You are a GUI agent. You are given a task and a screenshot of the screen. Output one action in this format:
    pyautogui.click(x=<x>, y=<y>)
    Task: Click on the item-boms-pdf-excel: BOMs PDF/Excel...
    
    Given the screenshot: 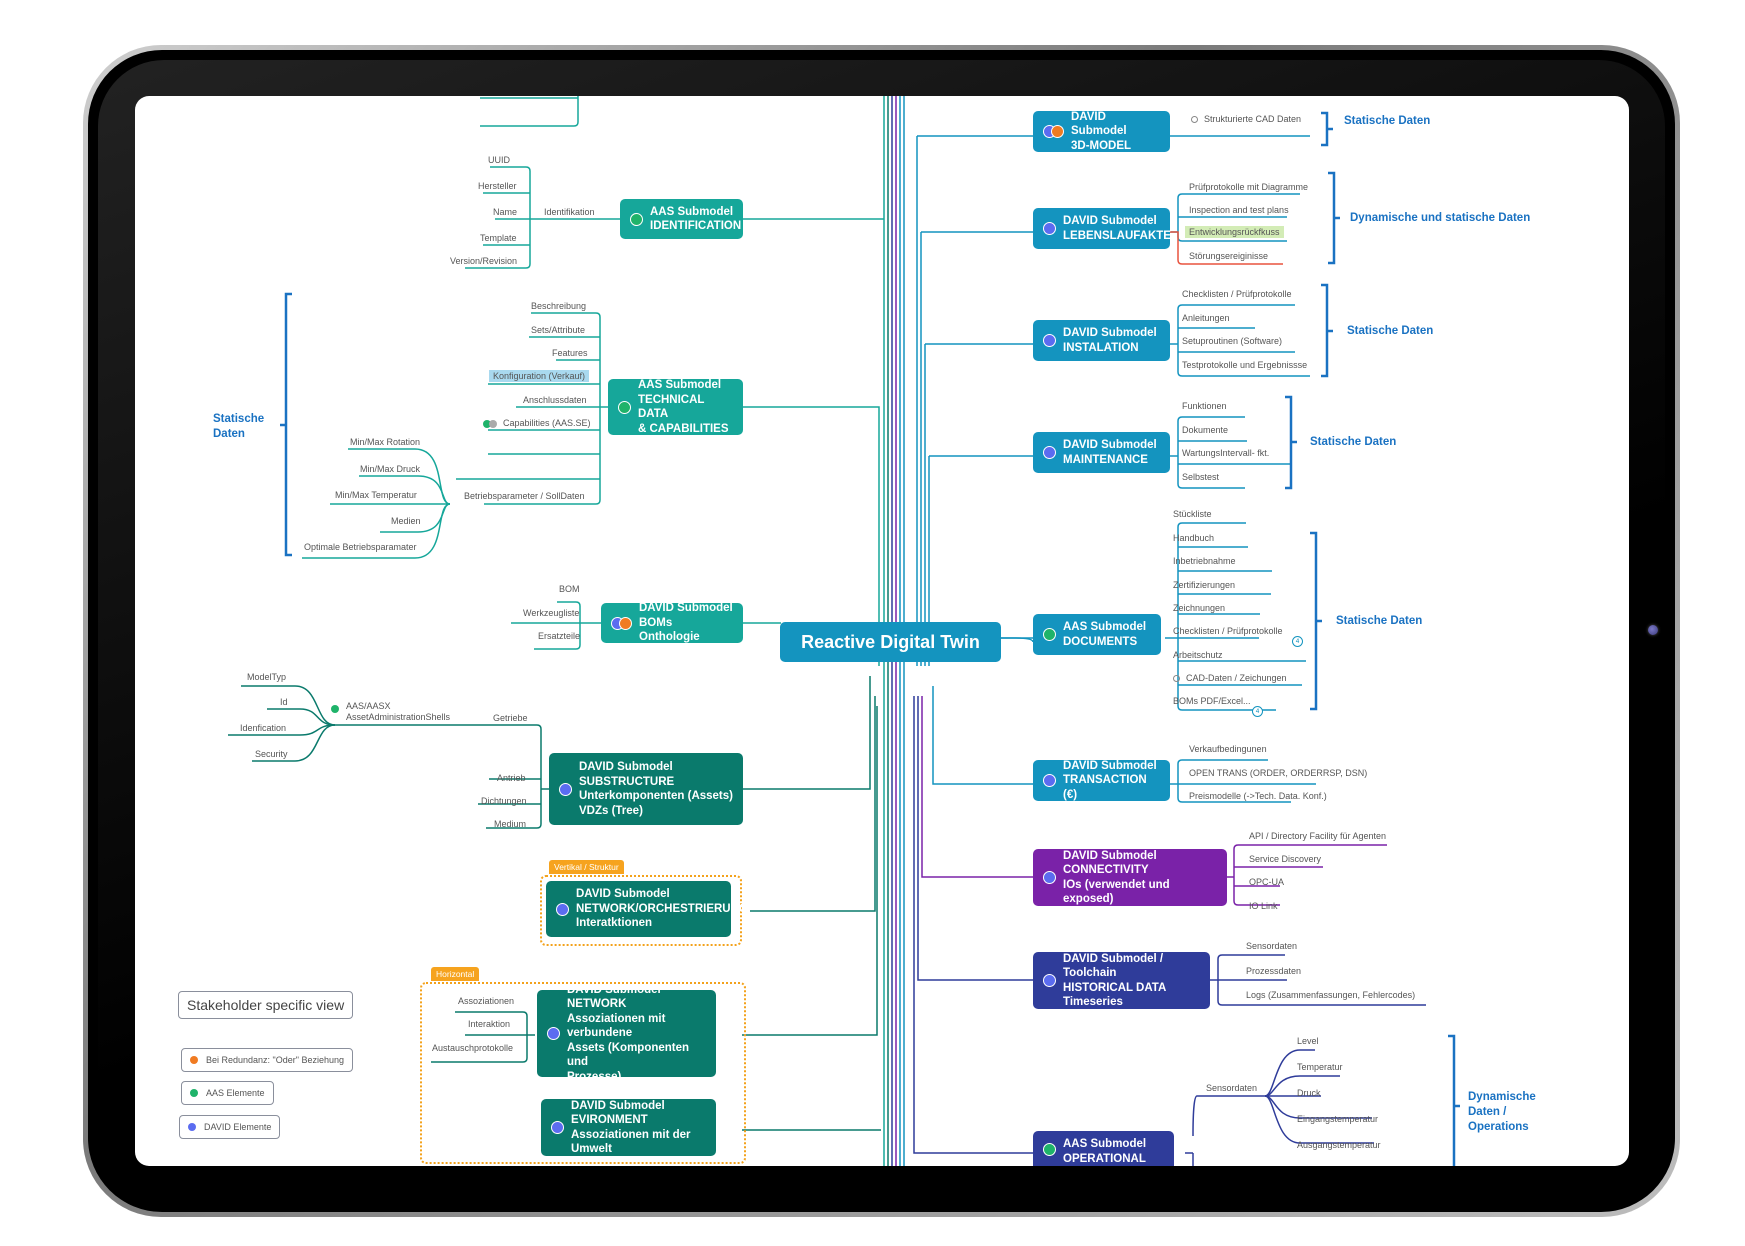 What is the action you would take?
    pyautogui.click(x=1212, y=701)
    